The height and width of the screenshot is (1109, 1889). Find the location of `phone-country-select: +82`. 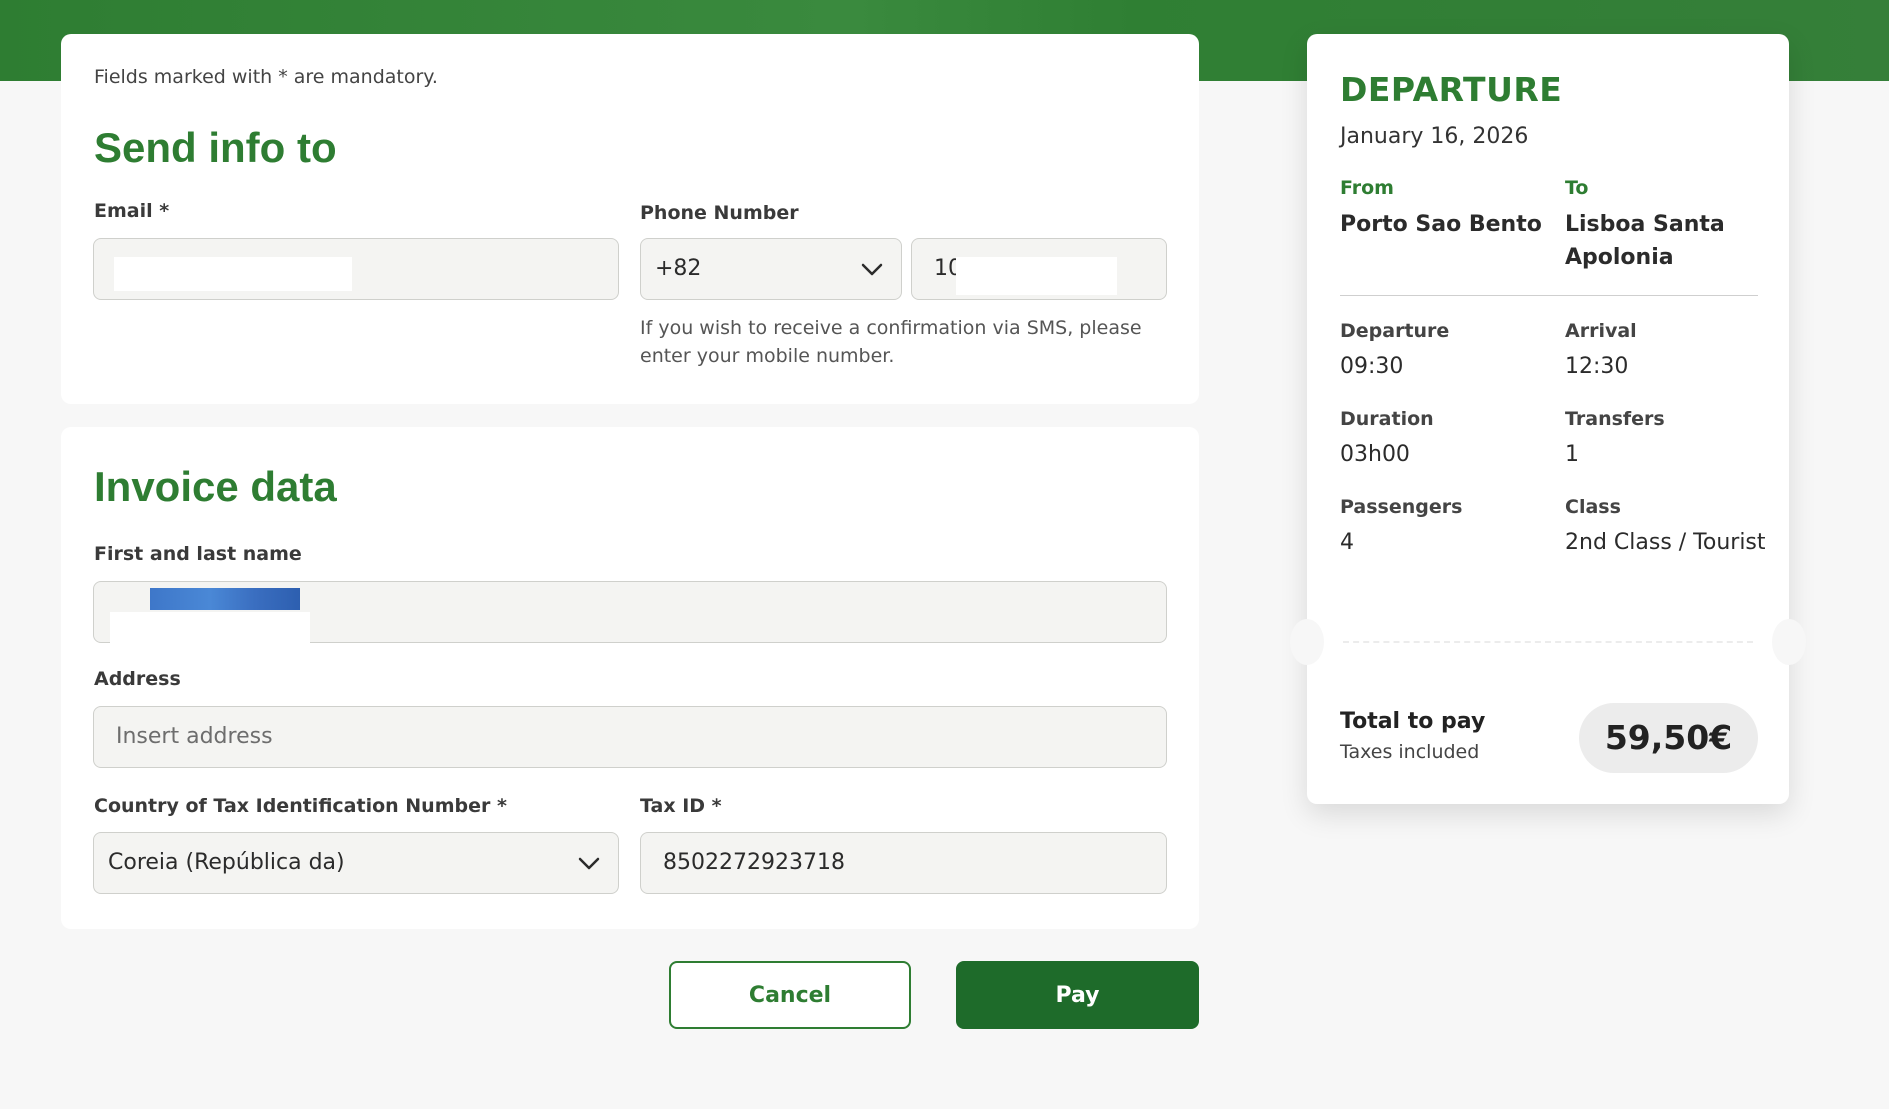

phone-country-select: +82 is located at coordinates (771, 269).